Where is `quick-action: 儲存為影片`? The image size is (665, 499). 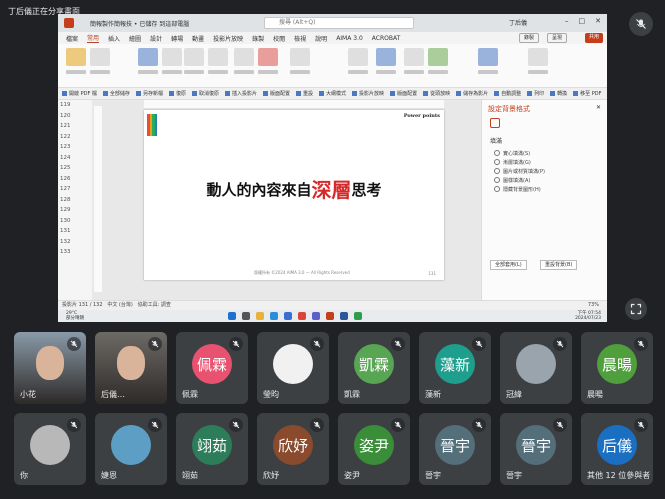
quick-action: 儲存為影片 is located at coordinates (472, 93).